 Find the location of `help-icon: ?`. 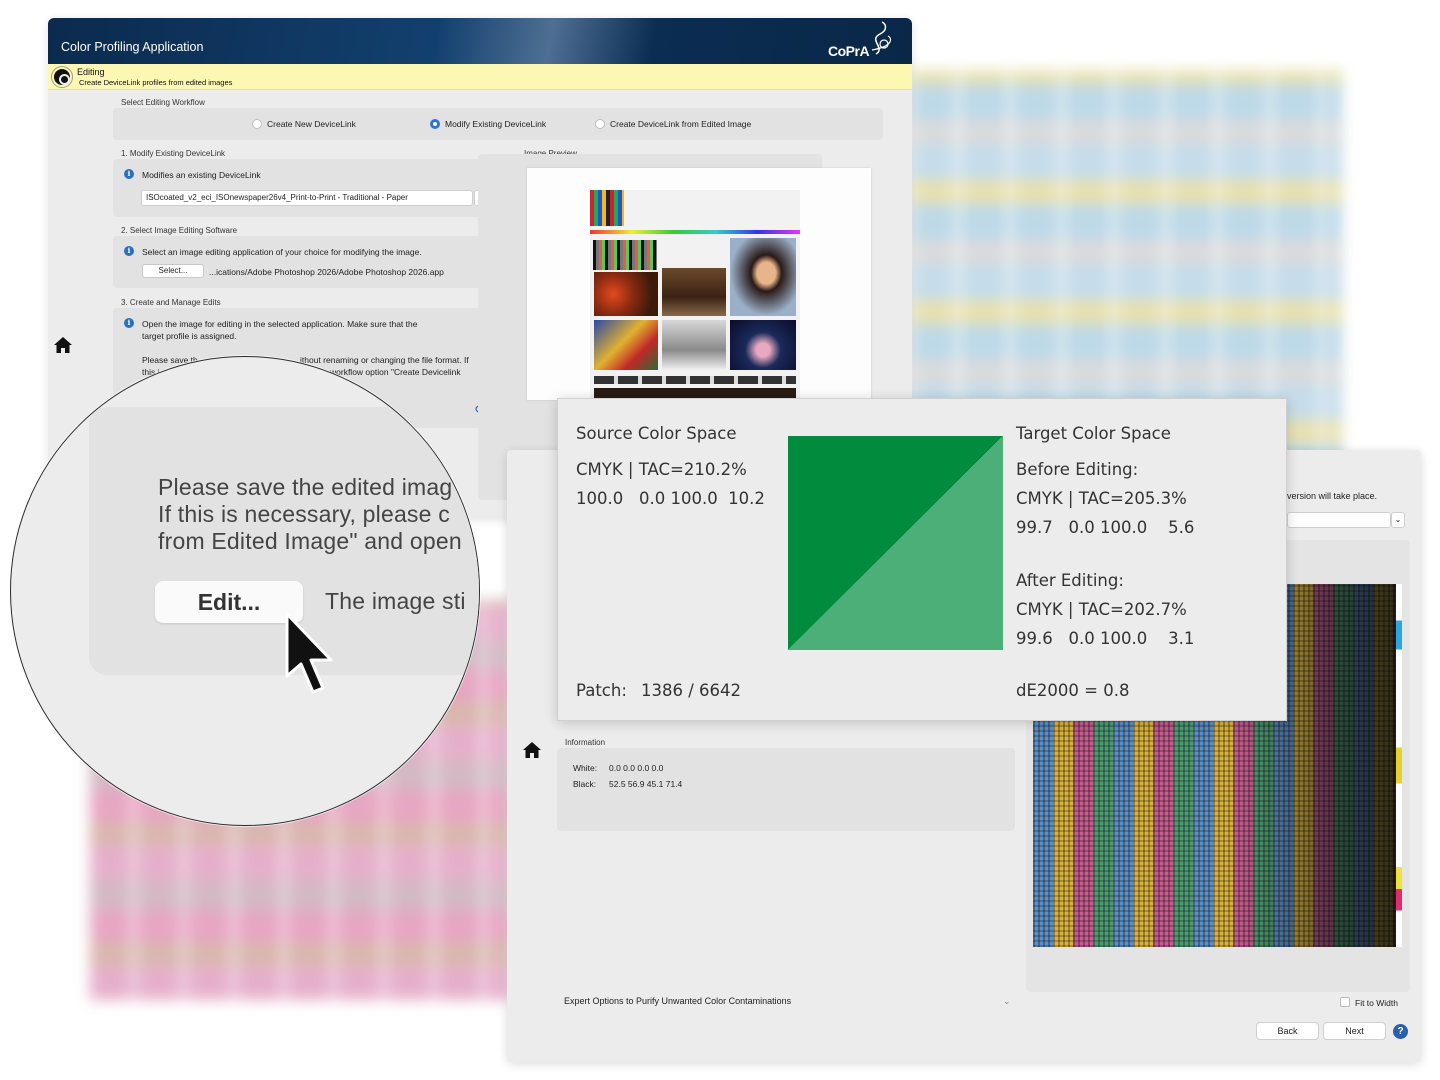

help-icon: ? is located at coordinates (1400, 1031).